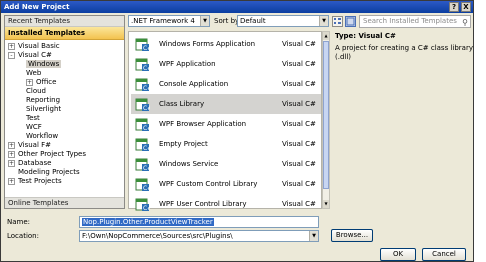 The width and height of the screenshot is (486, 262). What do you see at coordinates (454, 7) in the screenshot?
I see `help-button: ?` at bounding box center [454, 7].